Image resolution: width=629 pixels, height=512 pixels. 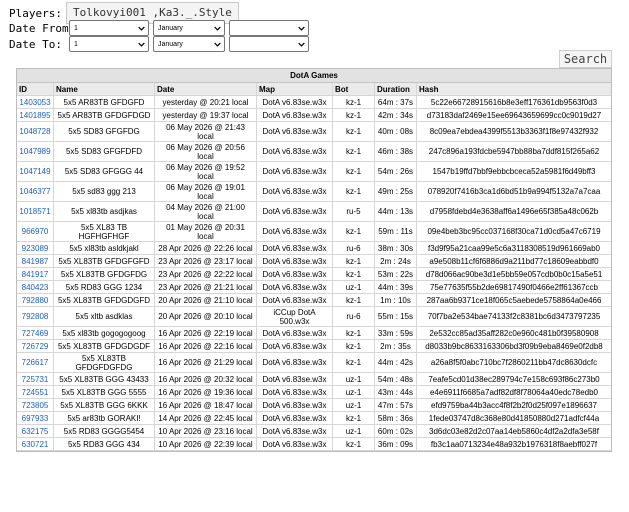 I want to click on row-date: 23 Apr 2026 @ 22:22 local, so click(x=206, y=274).